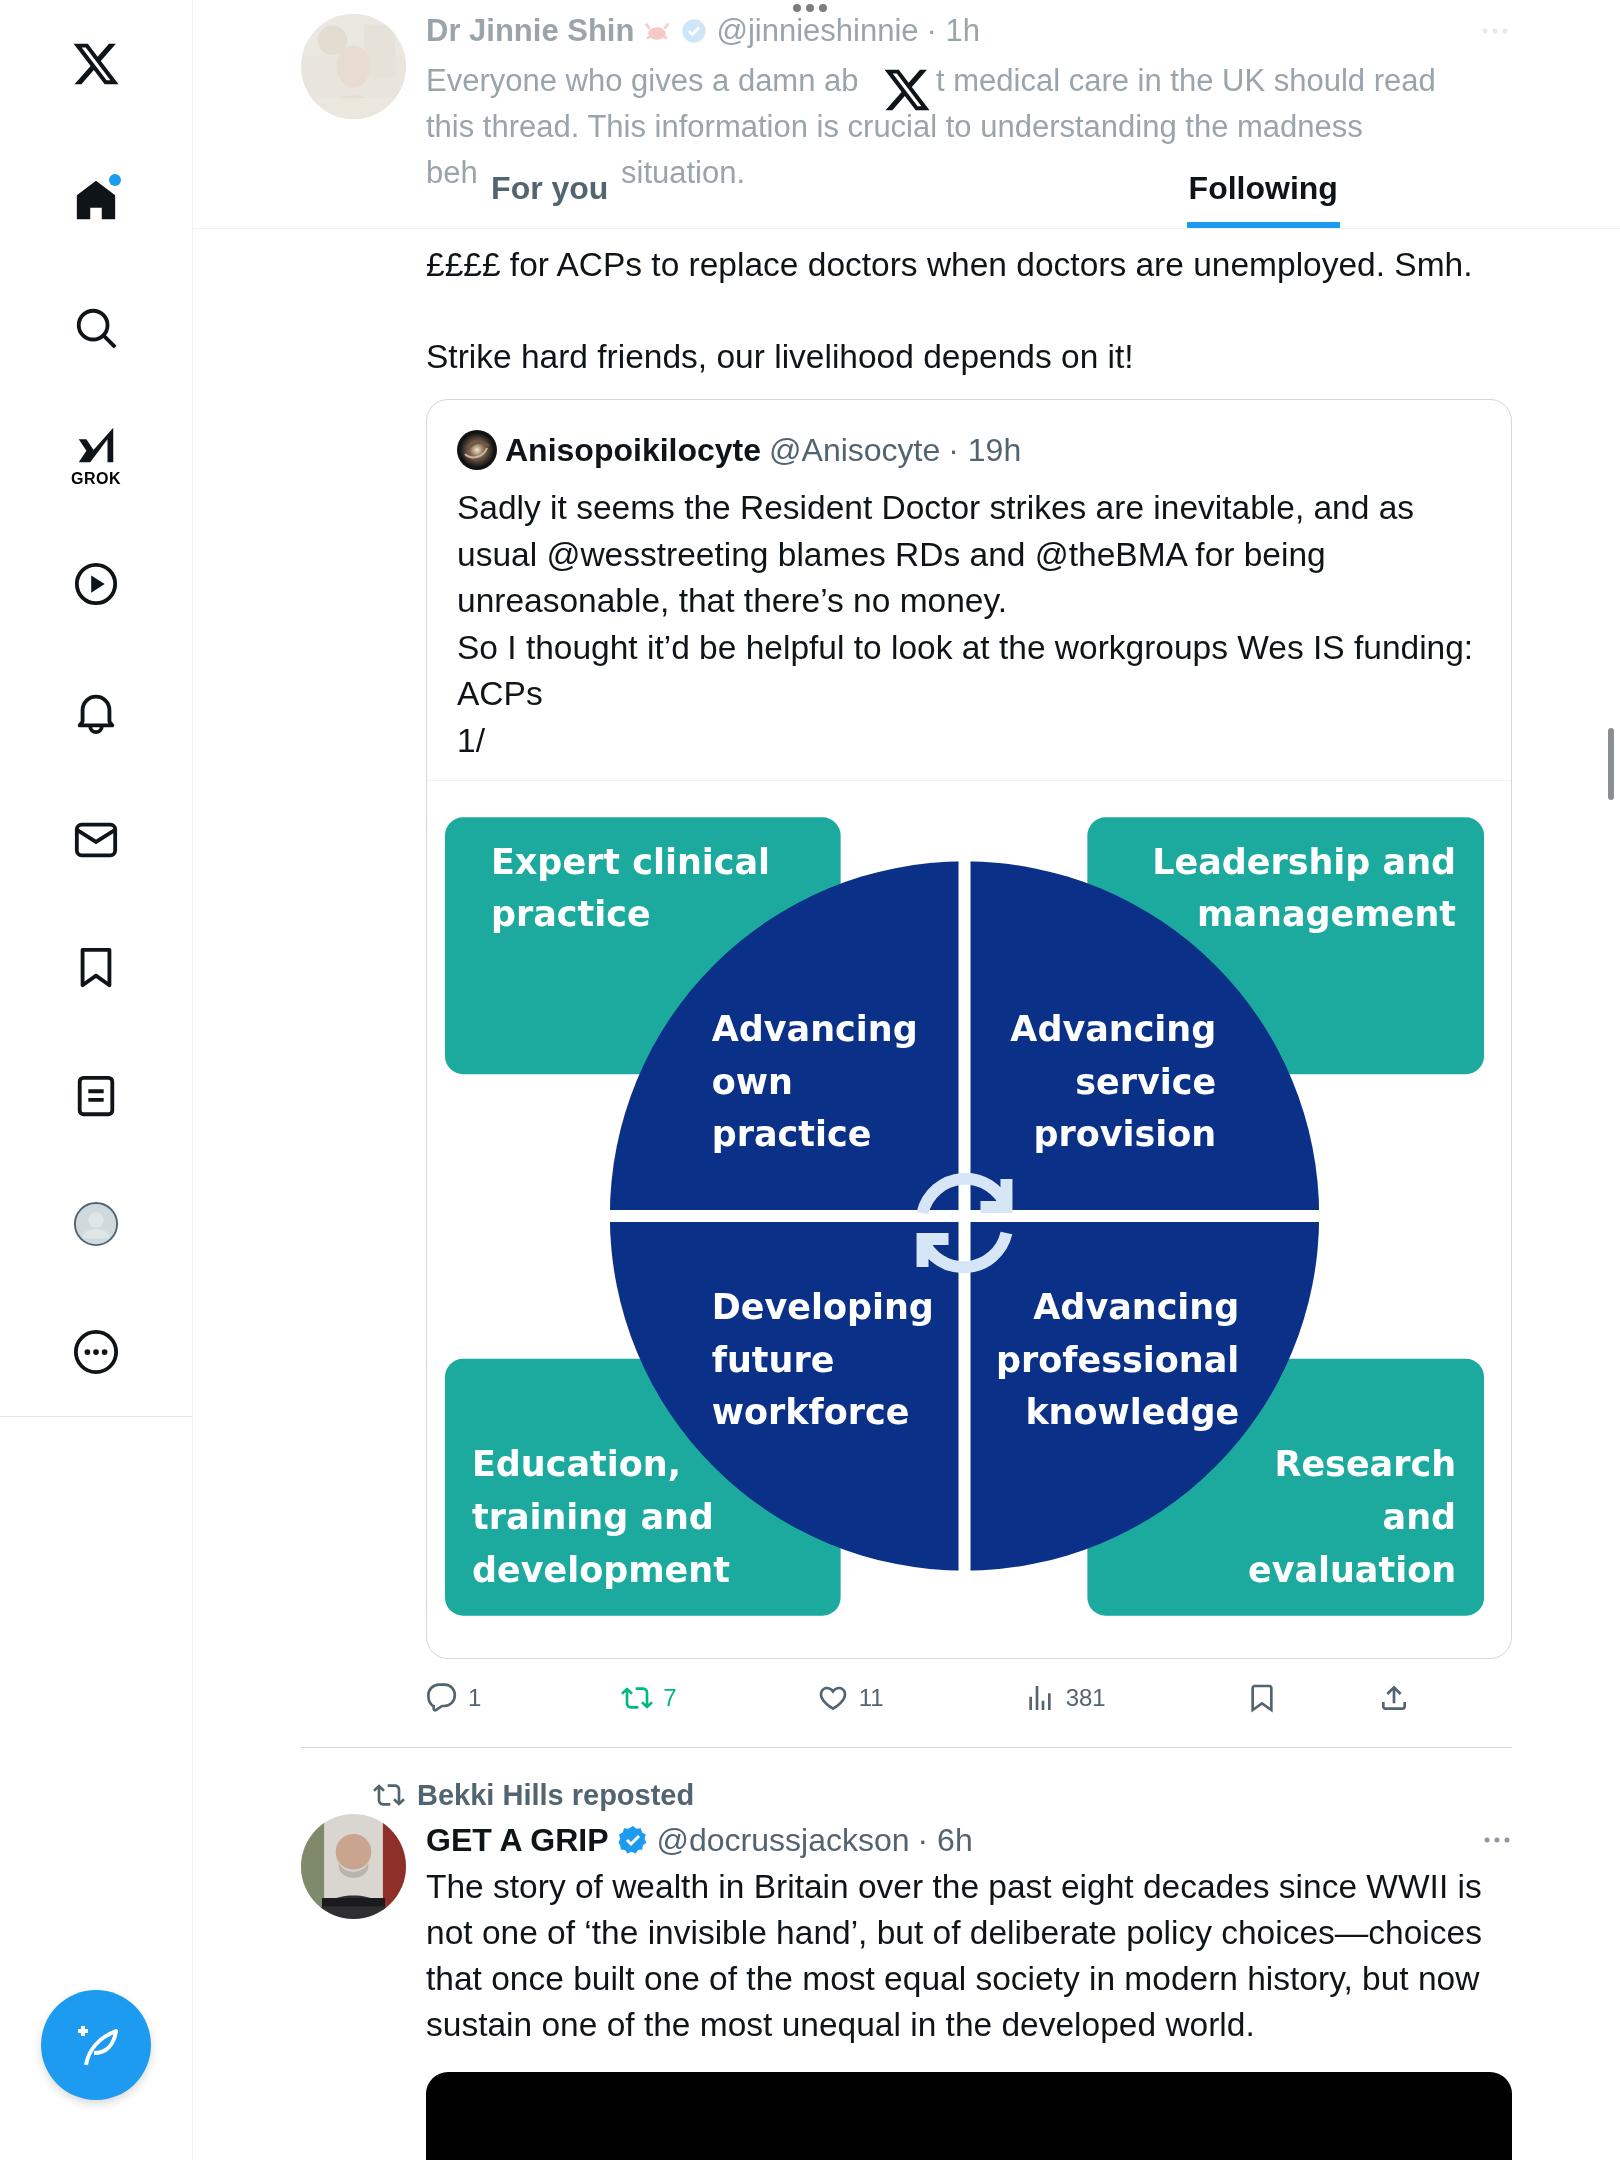 This screenshot has height=2160, width=1620. I want to click on views-button: 381, so click(1064, 1698).